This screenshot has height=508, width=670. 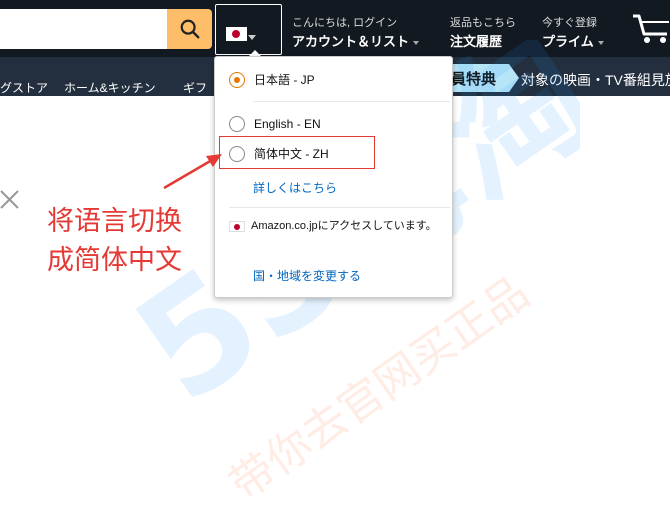 I want to click on subnav-item-home-kitchen: ホーム&キッチン, so click(x=110, y=87).